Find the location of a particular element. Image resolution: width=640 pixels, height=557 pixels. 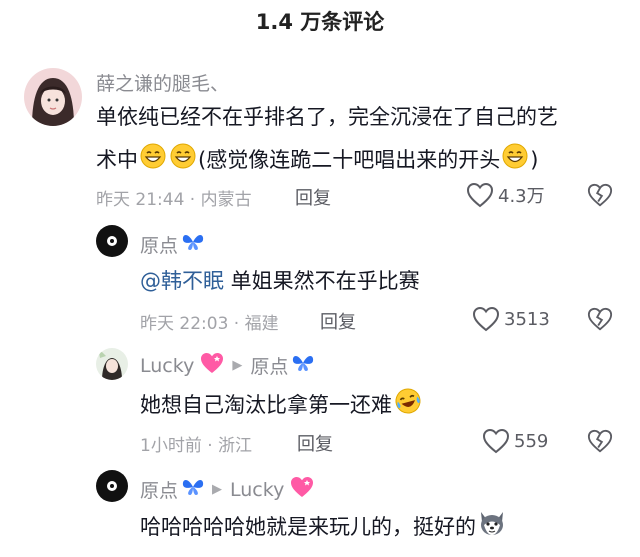

comment-meta: 昨天 21:44 · 内蒙古 is located at coordinates (174, 200).